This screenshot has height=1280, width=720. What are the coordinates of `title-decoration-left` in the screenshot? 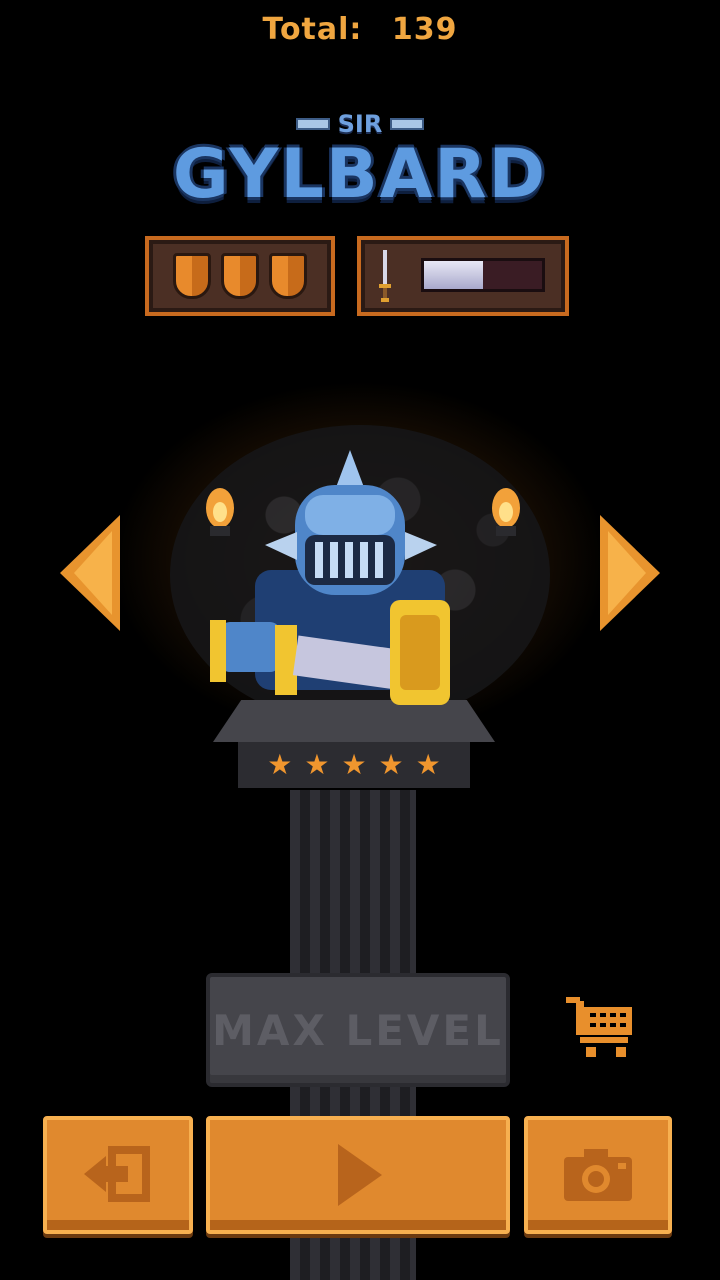 It's located at (312, 124).